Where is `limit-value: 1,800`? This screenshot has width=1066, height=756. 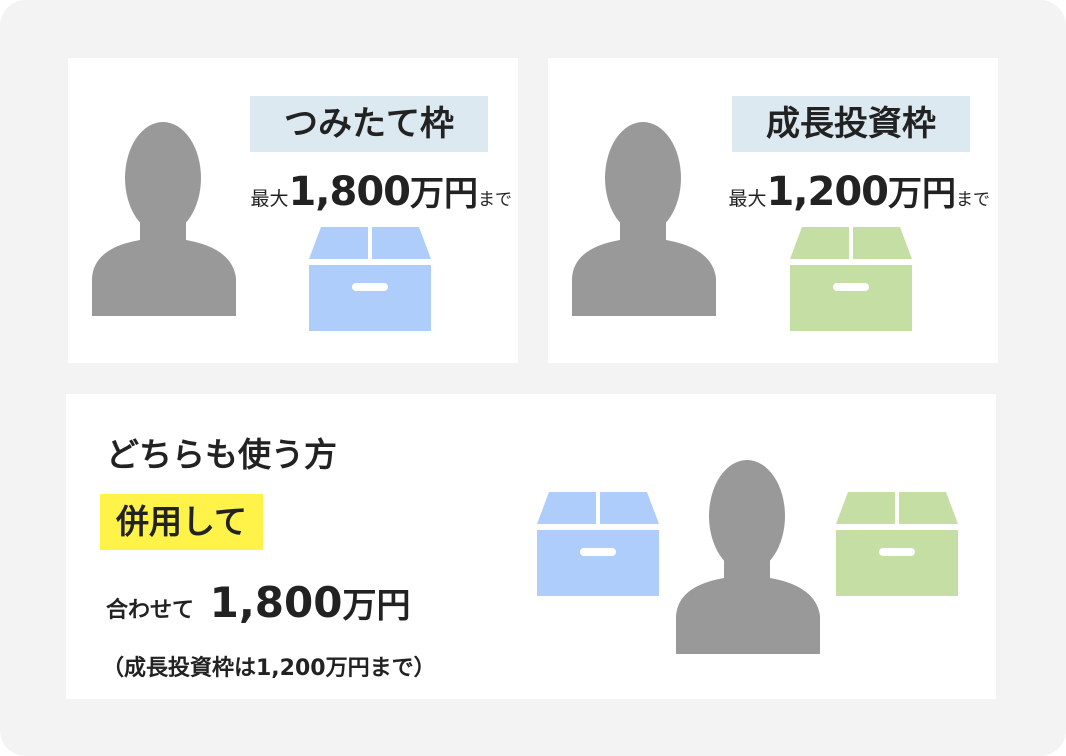
limit-value: 1,800 is located at coordinates (349, 192).